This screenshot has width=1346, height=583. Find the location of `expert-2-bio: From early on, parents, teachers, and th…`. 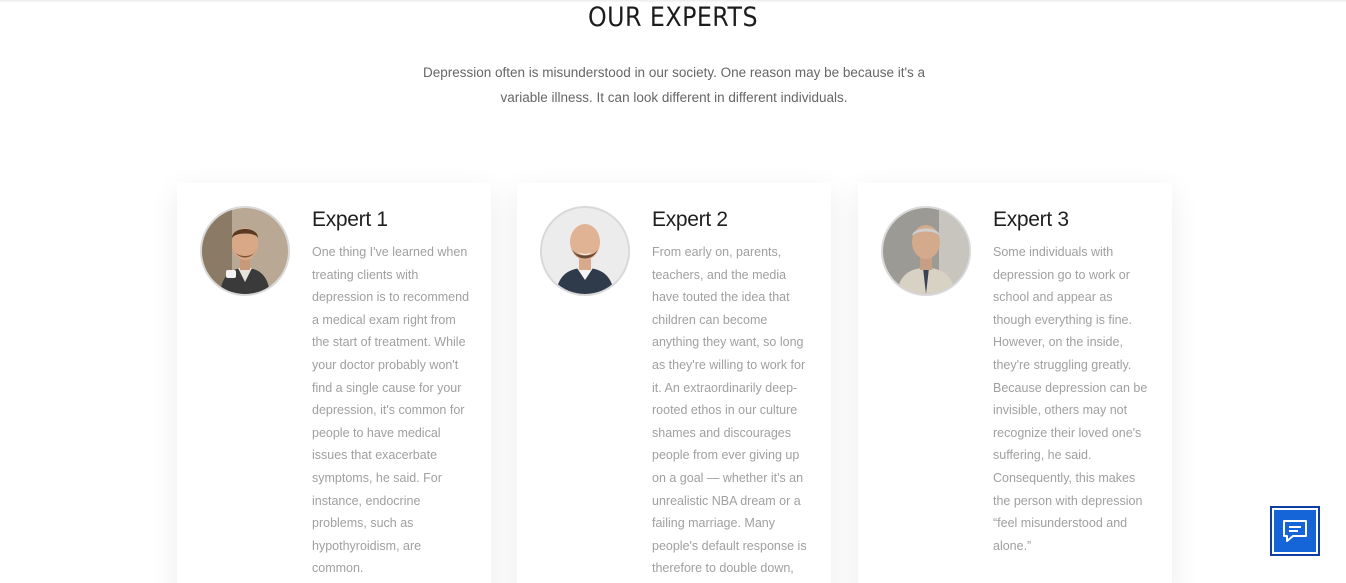

expert-2-bio: From early on, parents, teachers, and th… is located at coordinates (729, 410).